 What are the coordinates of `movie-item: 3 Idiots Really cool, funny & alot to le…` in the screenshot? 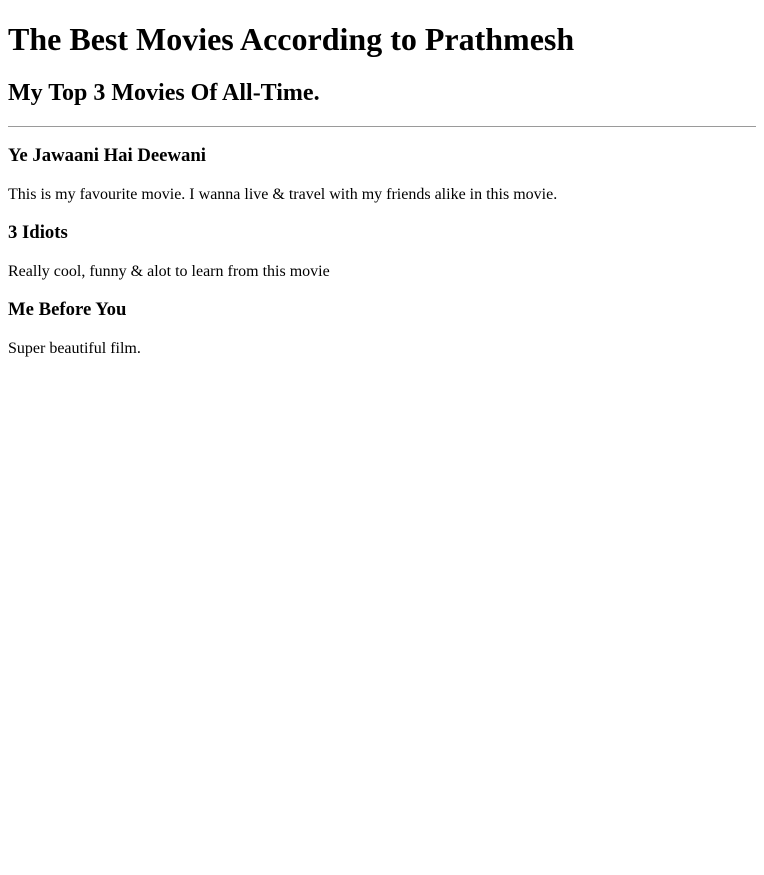 It's located at (382, 251).